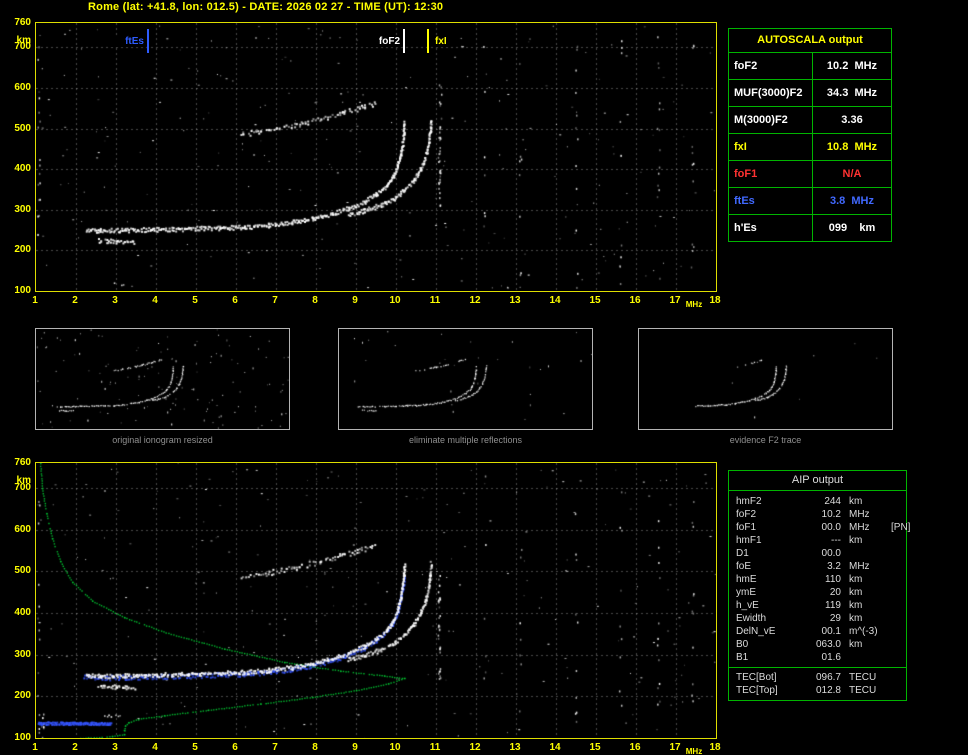 The height and width of the screenshot is (755, 968). I want to click on x-axis-unit-bottom: MHz, so click(694, 751).